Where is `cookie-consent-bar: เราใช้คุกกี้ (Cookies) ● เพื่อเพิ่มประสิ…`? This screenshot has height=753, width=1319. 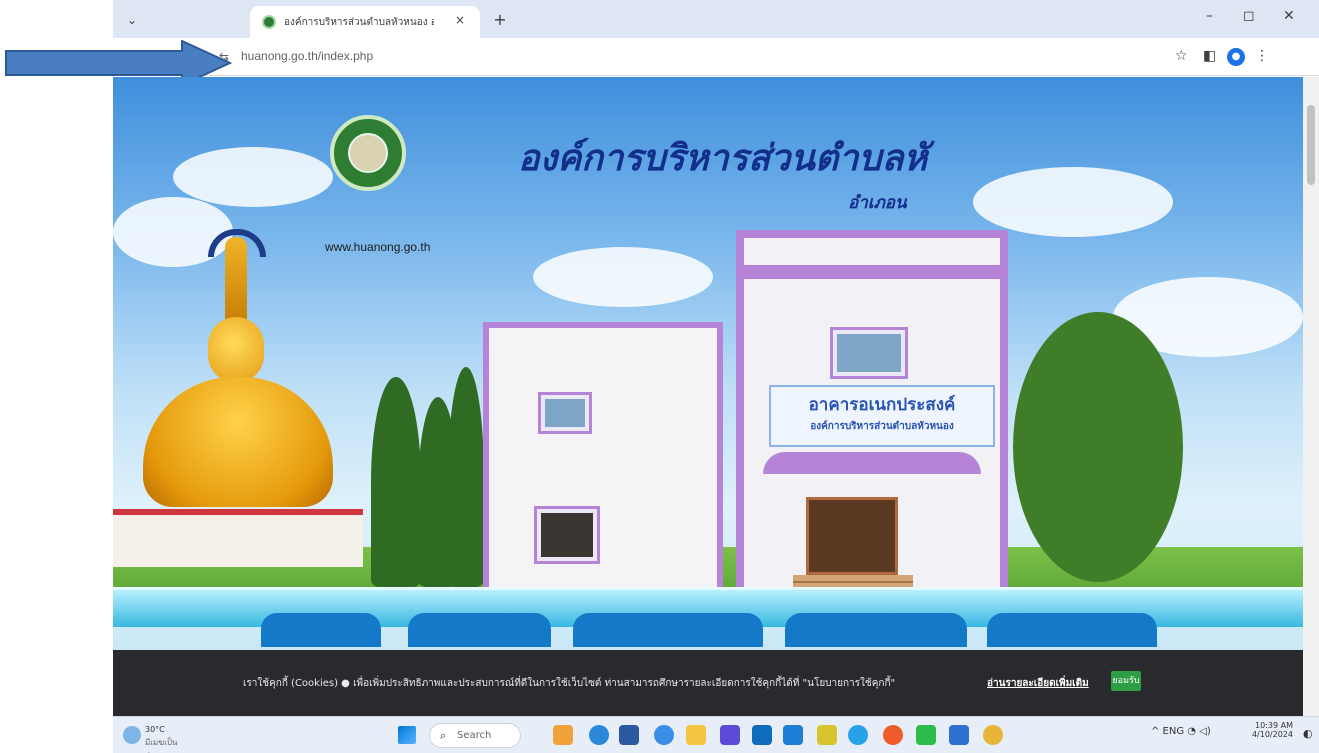
cookie-consent-bar: เราใช้คุกกี้ (Cookies) ● เพื่อเพิ่มประสิ… is located at coordinates (708, 683).